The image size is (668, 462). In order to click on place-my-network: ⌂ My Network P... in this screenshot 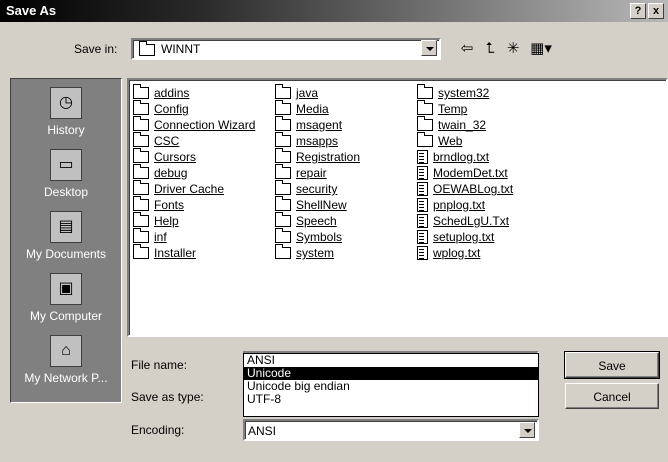, I will do `click(66, 360)`.